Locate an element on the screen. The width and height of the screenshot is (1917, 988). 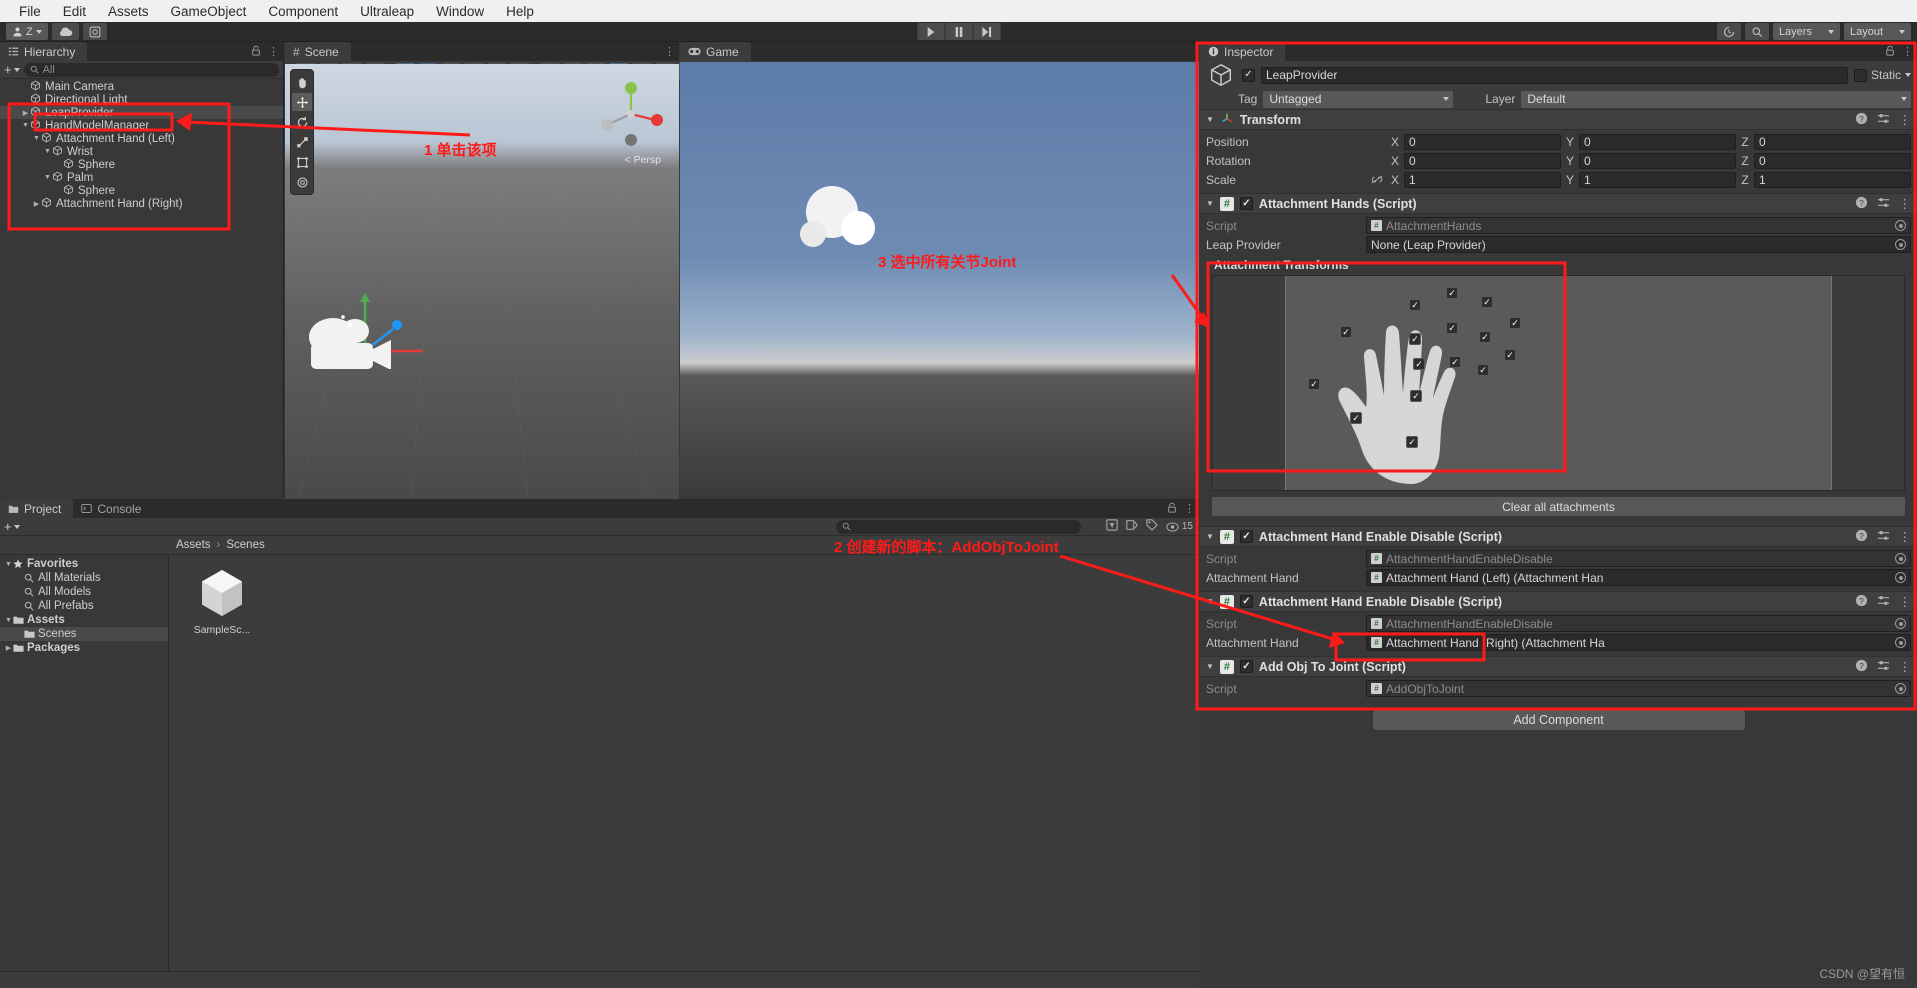
attachment-hand-object-field: # Attachment Hand (Left) (Attachment Han is located at coordinates (1638, 577).